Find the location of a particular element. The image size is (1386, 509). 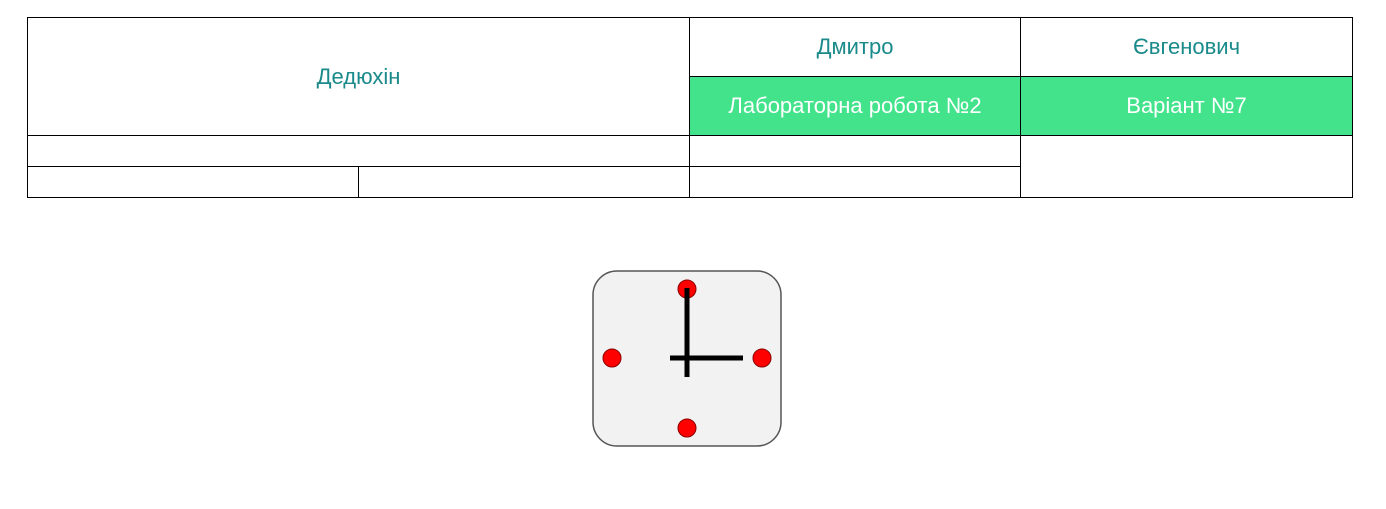

variant-cell: Варіант №7 is located at coordinates (1186, 106).